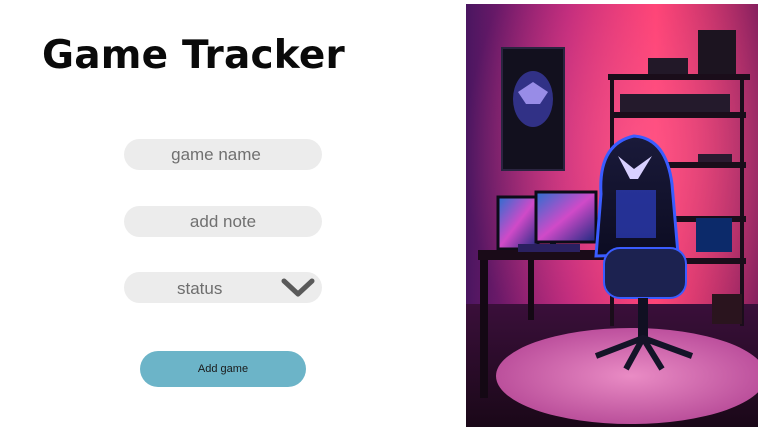  Describe the element at coordinates (223, 154) in the screenshot. I see `game-name-input` at that location.